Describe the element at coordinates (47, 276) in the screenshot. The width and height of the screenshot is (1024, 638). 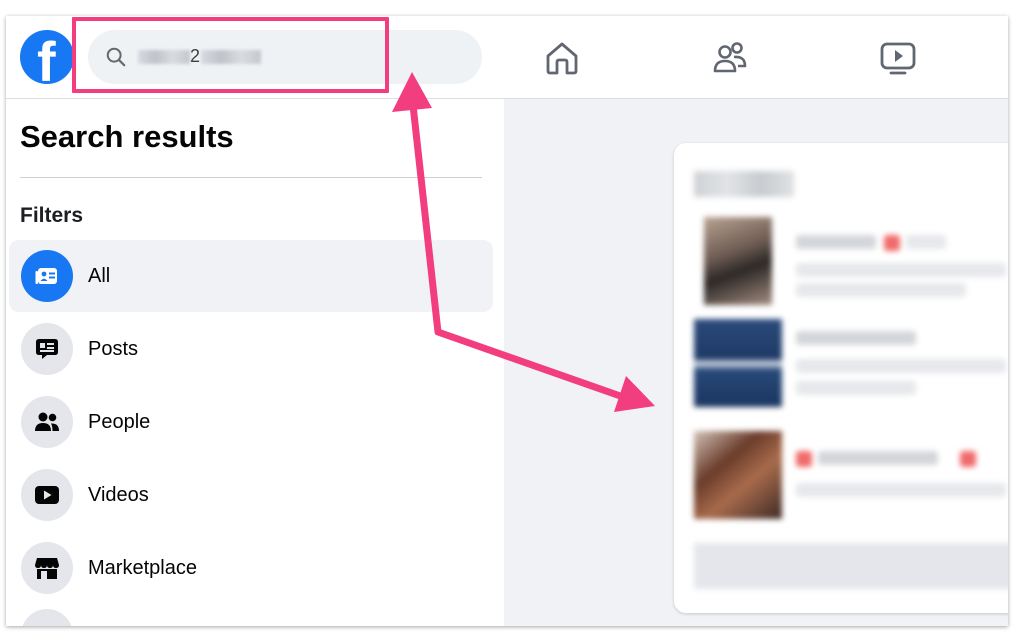
I see `all-results-icon` at that location.